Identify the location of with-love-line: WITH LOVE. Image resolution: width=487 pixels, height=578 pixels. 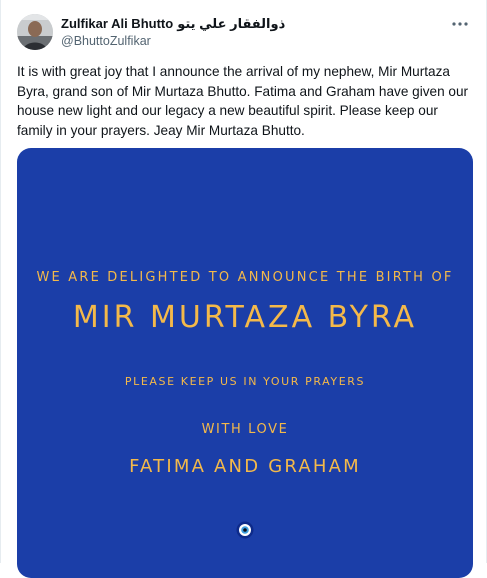
(245, 429).